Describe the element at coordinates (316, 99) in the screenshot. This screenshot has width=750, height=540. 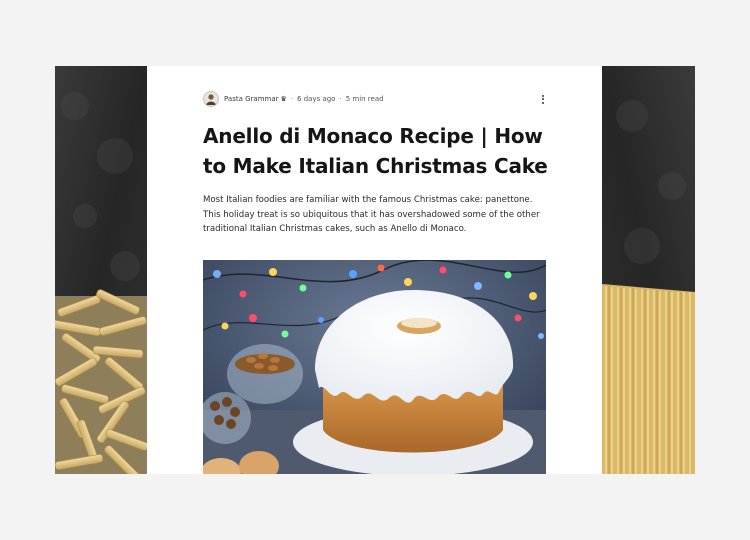
I see `post-date: 6 days ago` at that location.